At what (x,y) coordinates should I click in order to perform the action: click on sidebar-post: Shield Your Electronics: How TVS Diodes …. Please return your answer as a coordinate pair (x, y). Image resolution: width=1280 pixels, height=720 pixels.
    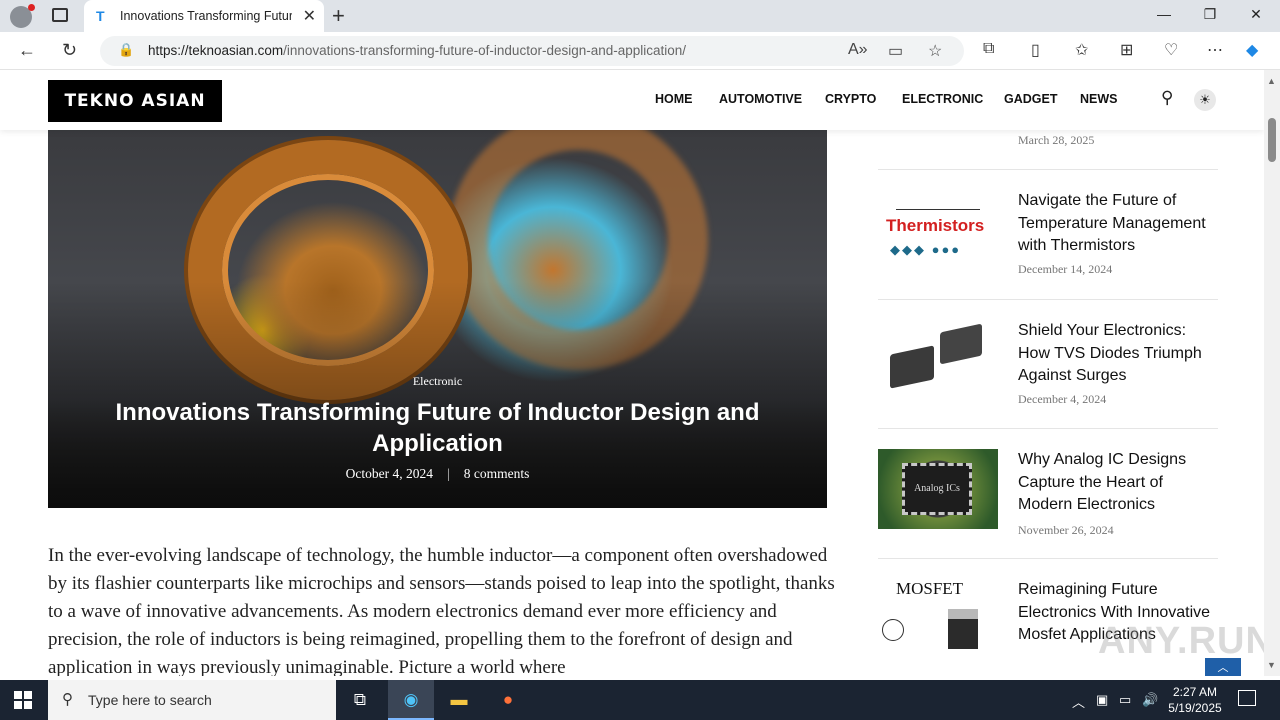
    Looking at the image, I should click on (1048, 364).